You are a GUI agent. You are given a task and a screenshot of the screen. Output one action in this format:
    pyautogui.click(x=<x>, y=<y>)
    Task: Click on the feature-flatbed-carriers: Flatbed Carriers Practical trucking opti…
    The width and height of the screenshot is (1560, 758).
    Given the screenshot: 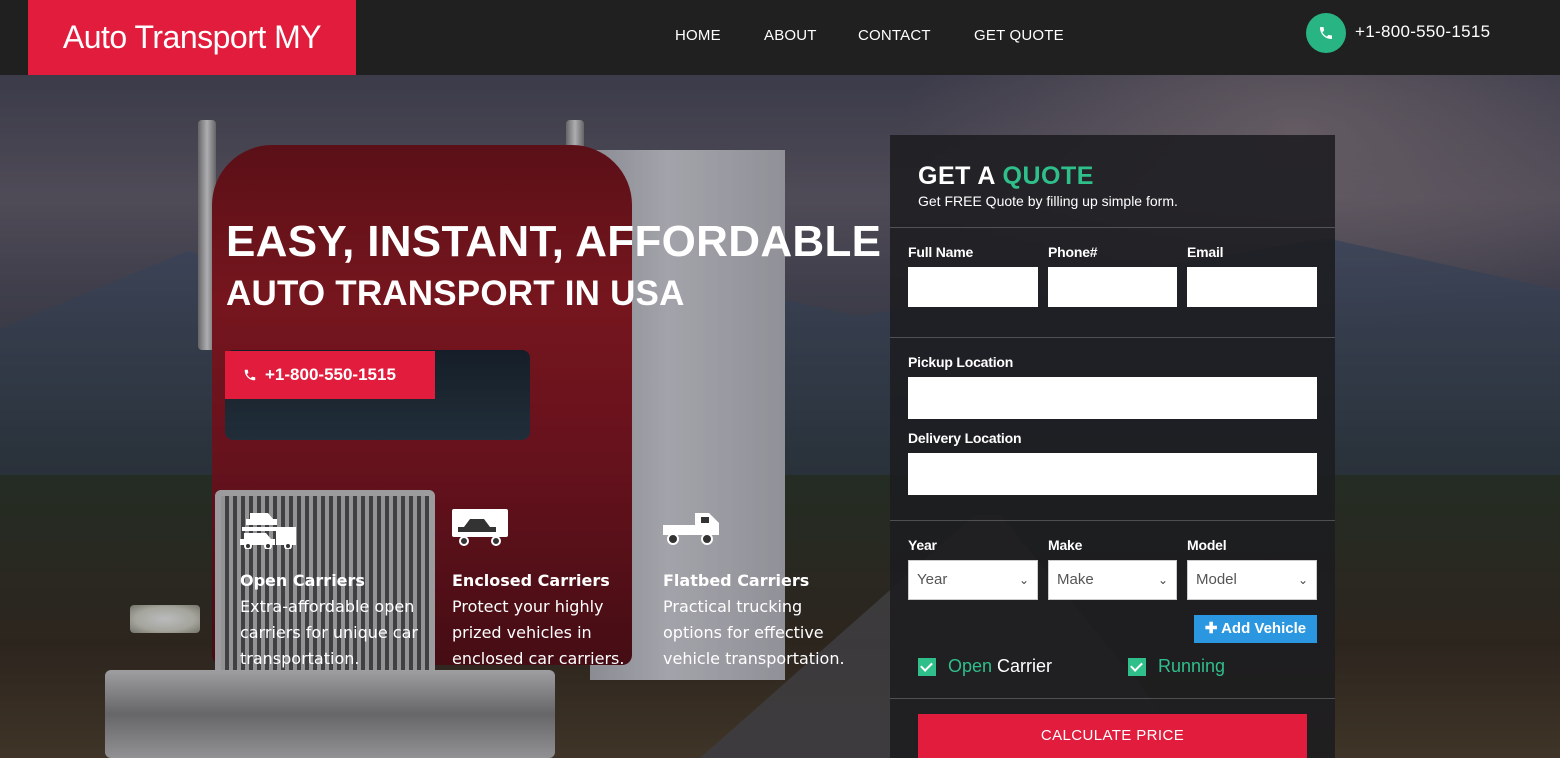 What is the action you would take?
    pyautogui.click(x=758, y=588)
    